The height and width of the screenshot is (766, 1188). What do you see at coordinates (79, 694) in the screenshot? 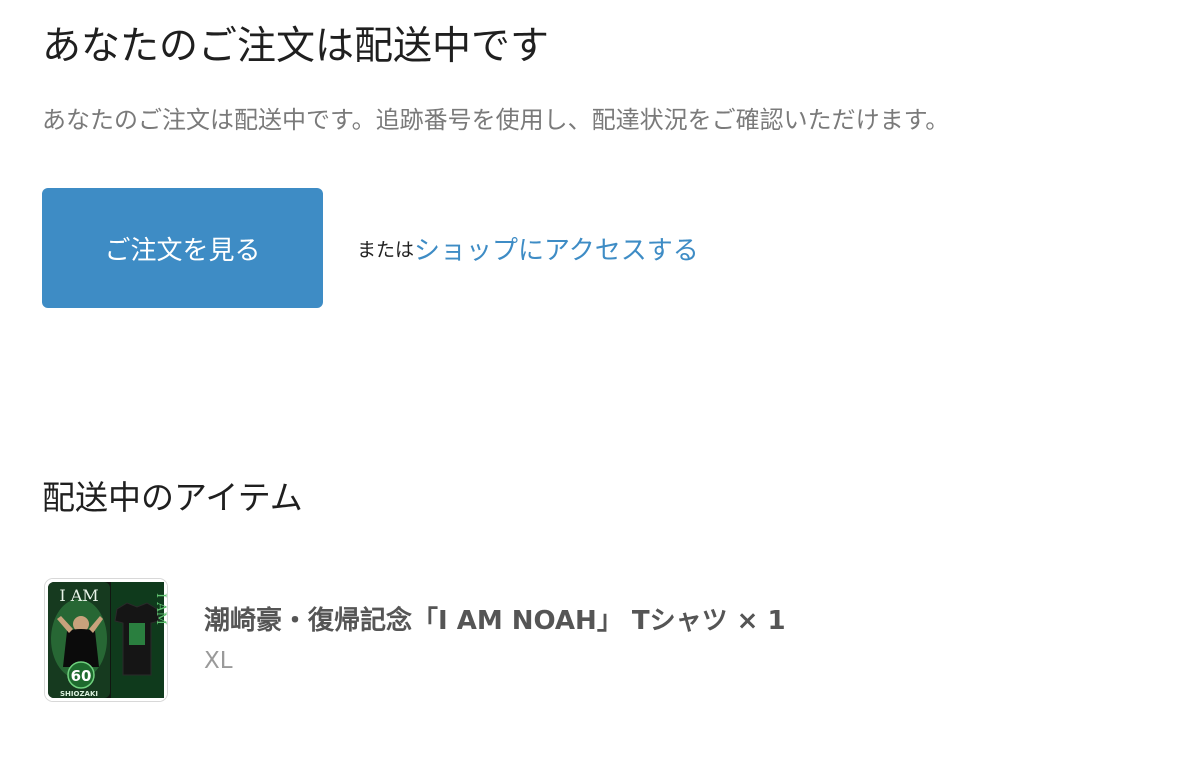
I see `thumbnail-brand-text: SHIOZAKI` at bounding box center [79, 694].